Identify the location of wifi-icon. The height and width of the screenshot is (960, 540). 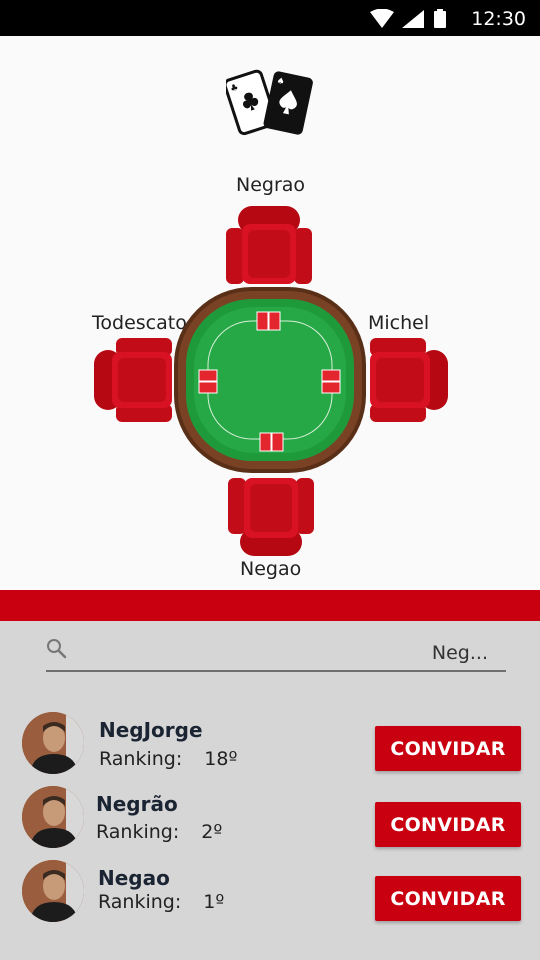
(382, 18).